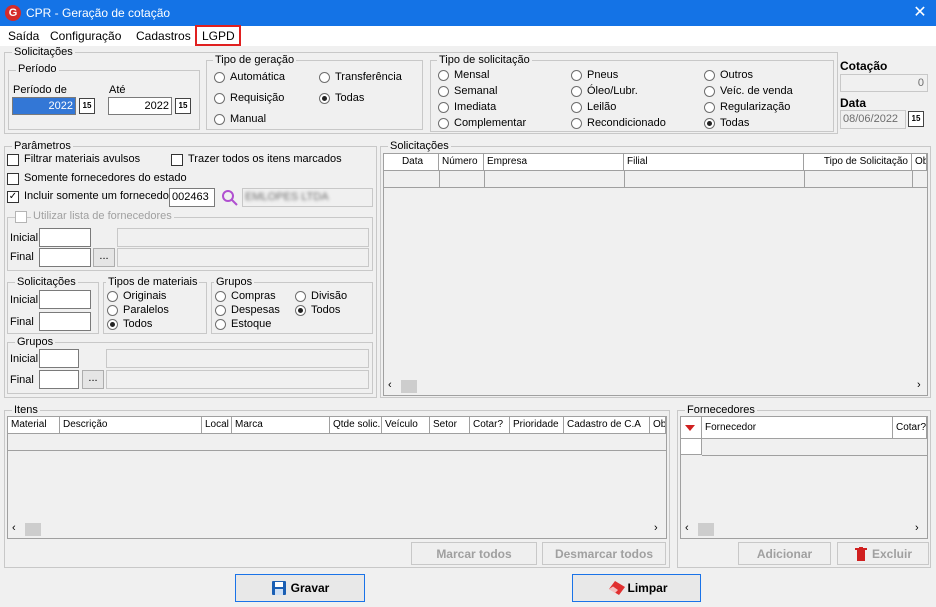  Describe the element at coordinates (797, 428) in the screenshot. I see `col-fornecedor: Fornecedor` at that location.